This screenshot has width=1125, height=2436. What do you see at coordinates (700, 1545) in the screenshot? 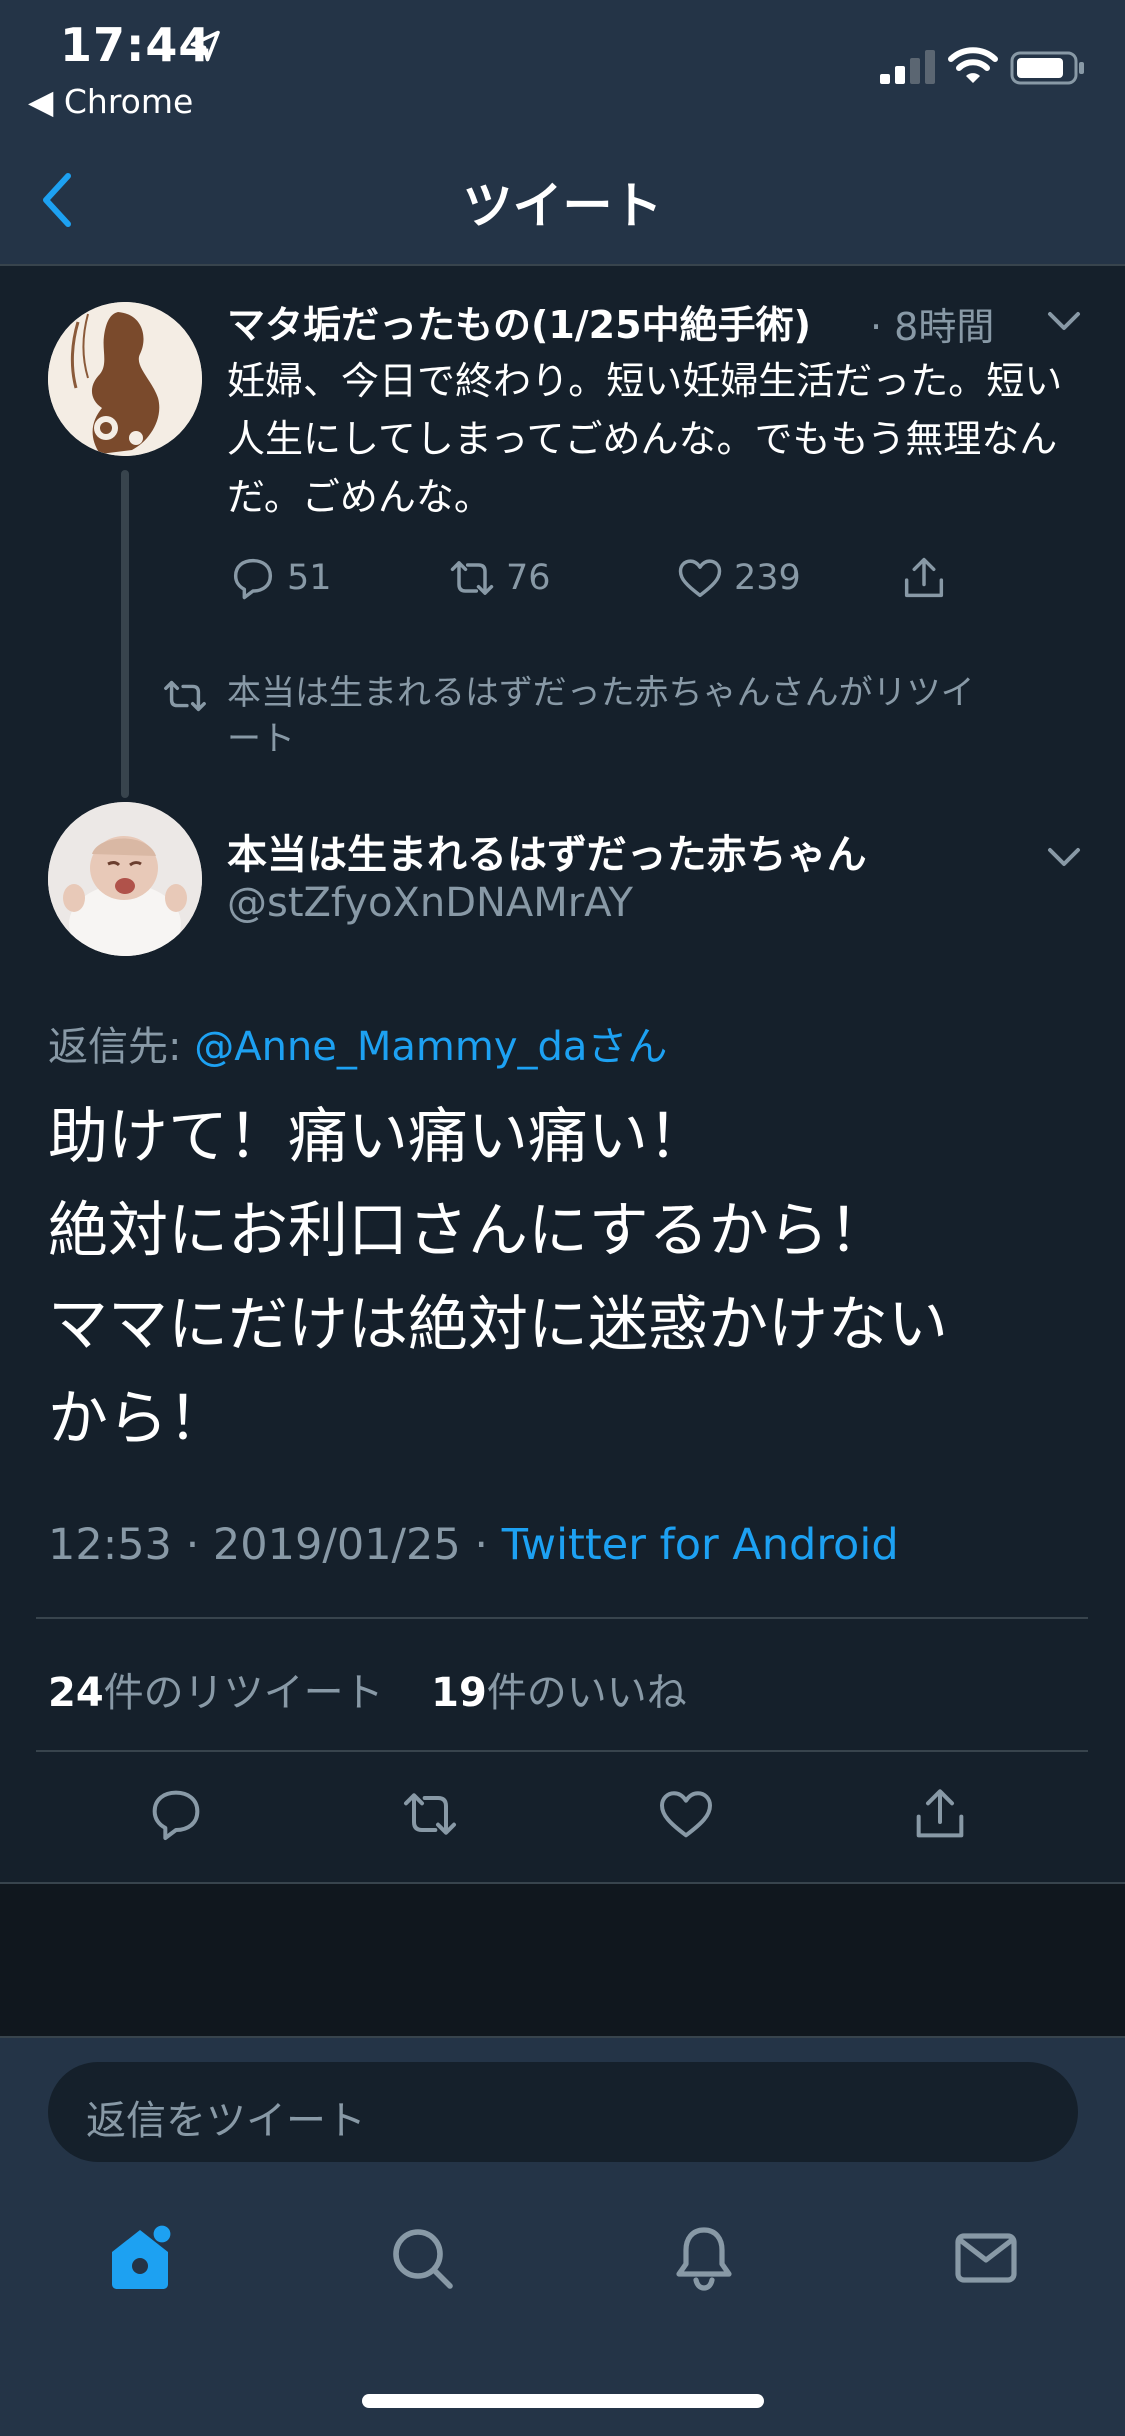
I see `tweet-source-link: Twitter for Android` at bounding box center [700, 1545].